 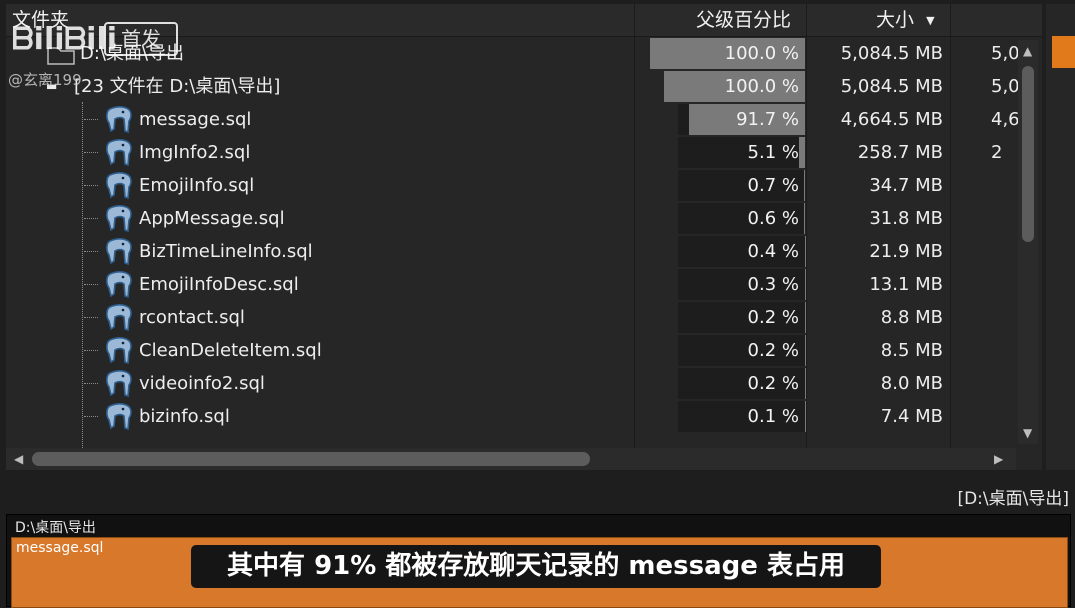 I want to click on percent-text: 0.3 %, so click(x=773, y=284).